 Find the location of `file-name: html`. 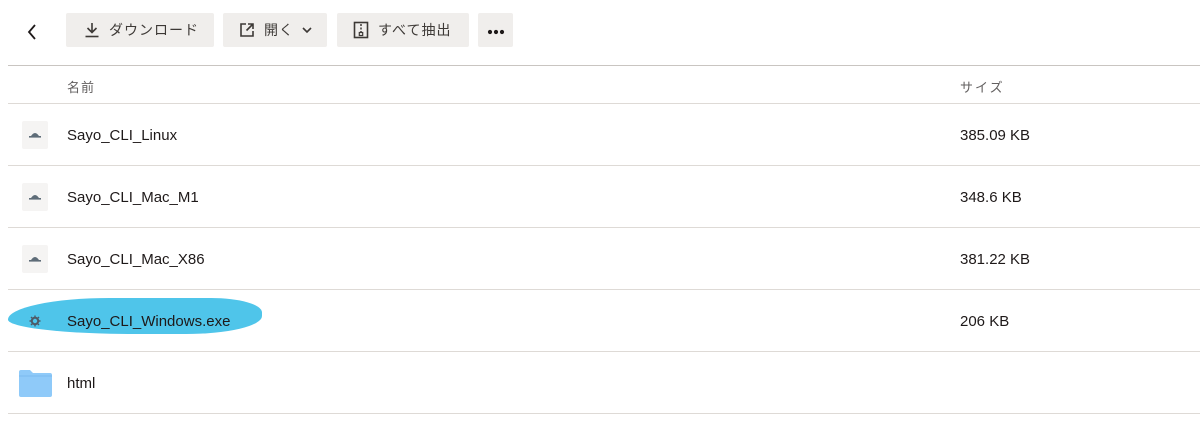

file-name: html is located at coordinates (81, 383).